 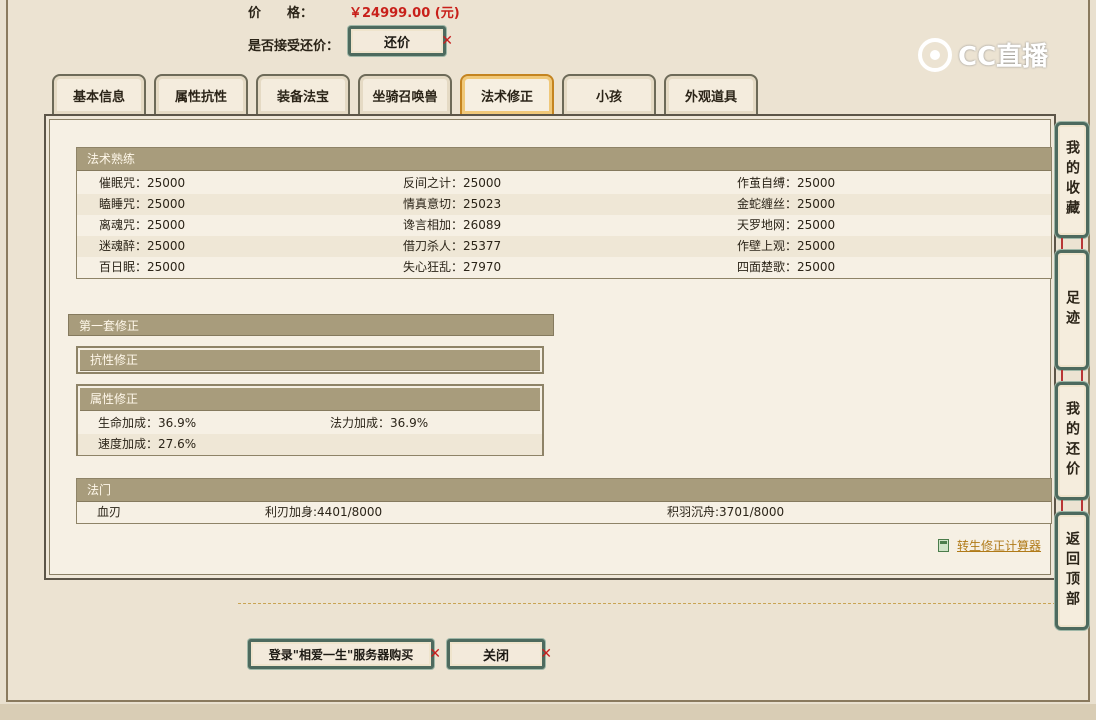 What do you see at coordinates (786, 267) in the screenshot?
I see `skill-cell: 四面楚歌：25000` at bounding box center [786, 267].